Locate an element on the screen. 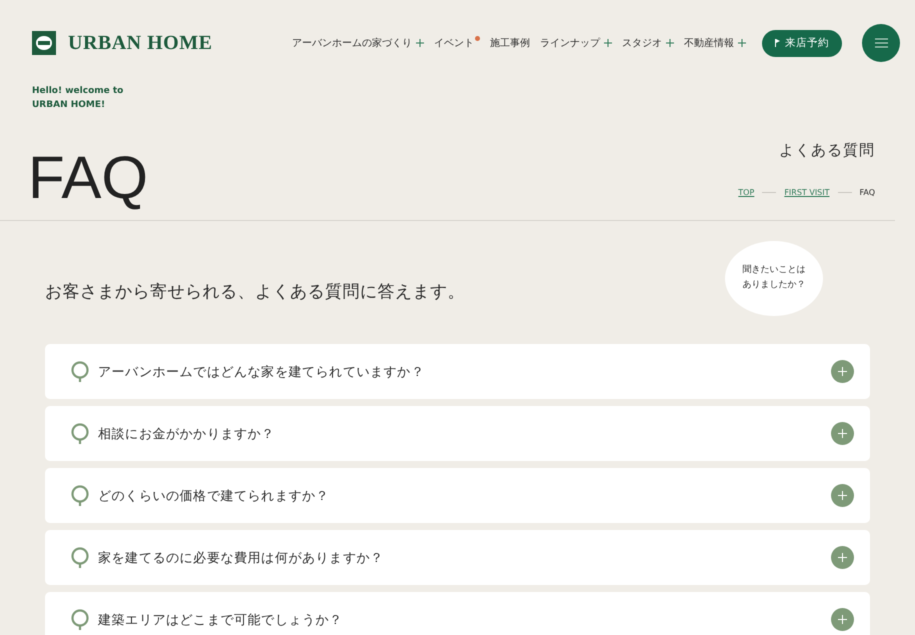  menu-icon is located at coordinates (881, 43).